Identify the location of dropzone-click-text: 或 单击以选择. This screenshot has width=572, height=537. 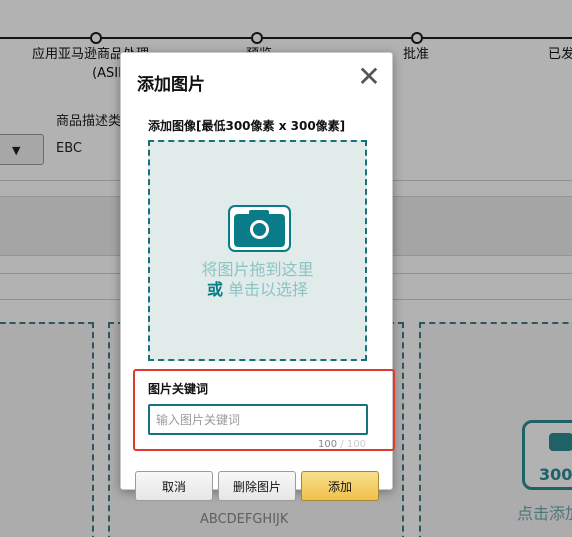
(257, 288).